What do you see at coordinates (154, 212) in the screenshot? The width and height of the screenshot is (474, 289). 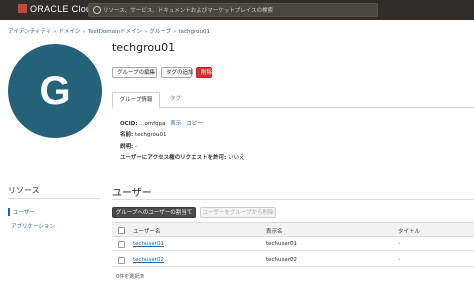 I see `assign-users-button: グループへのユーザーの割当て` at bounding box center [154, 212].